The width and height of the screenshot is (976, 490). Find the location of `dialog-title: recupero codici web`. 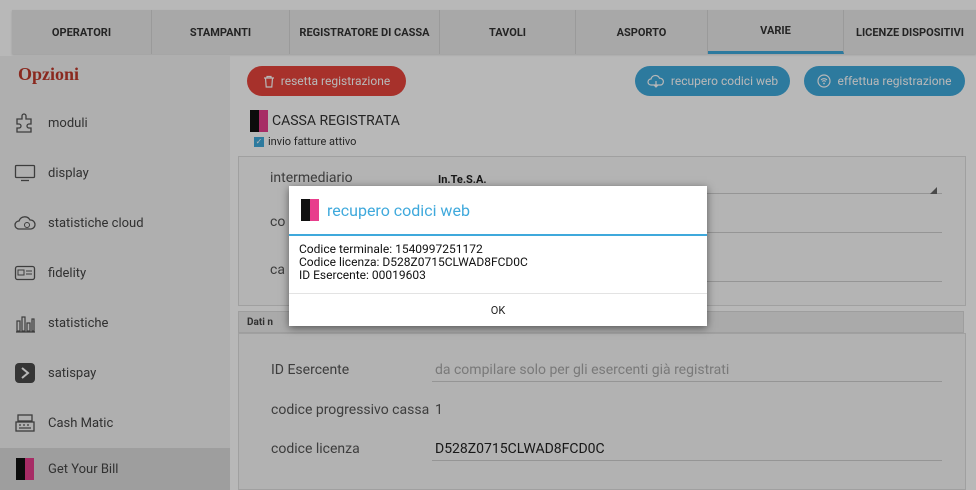

dialog-title: recupero codici web is located at coordinates (398, 210).